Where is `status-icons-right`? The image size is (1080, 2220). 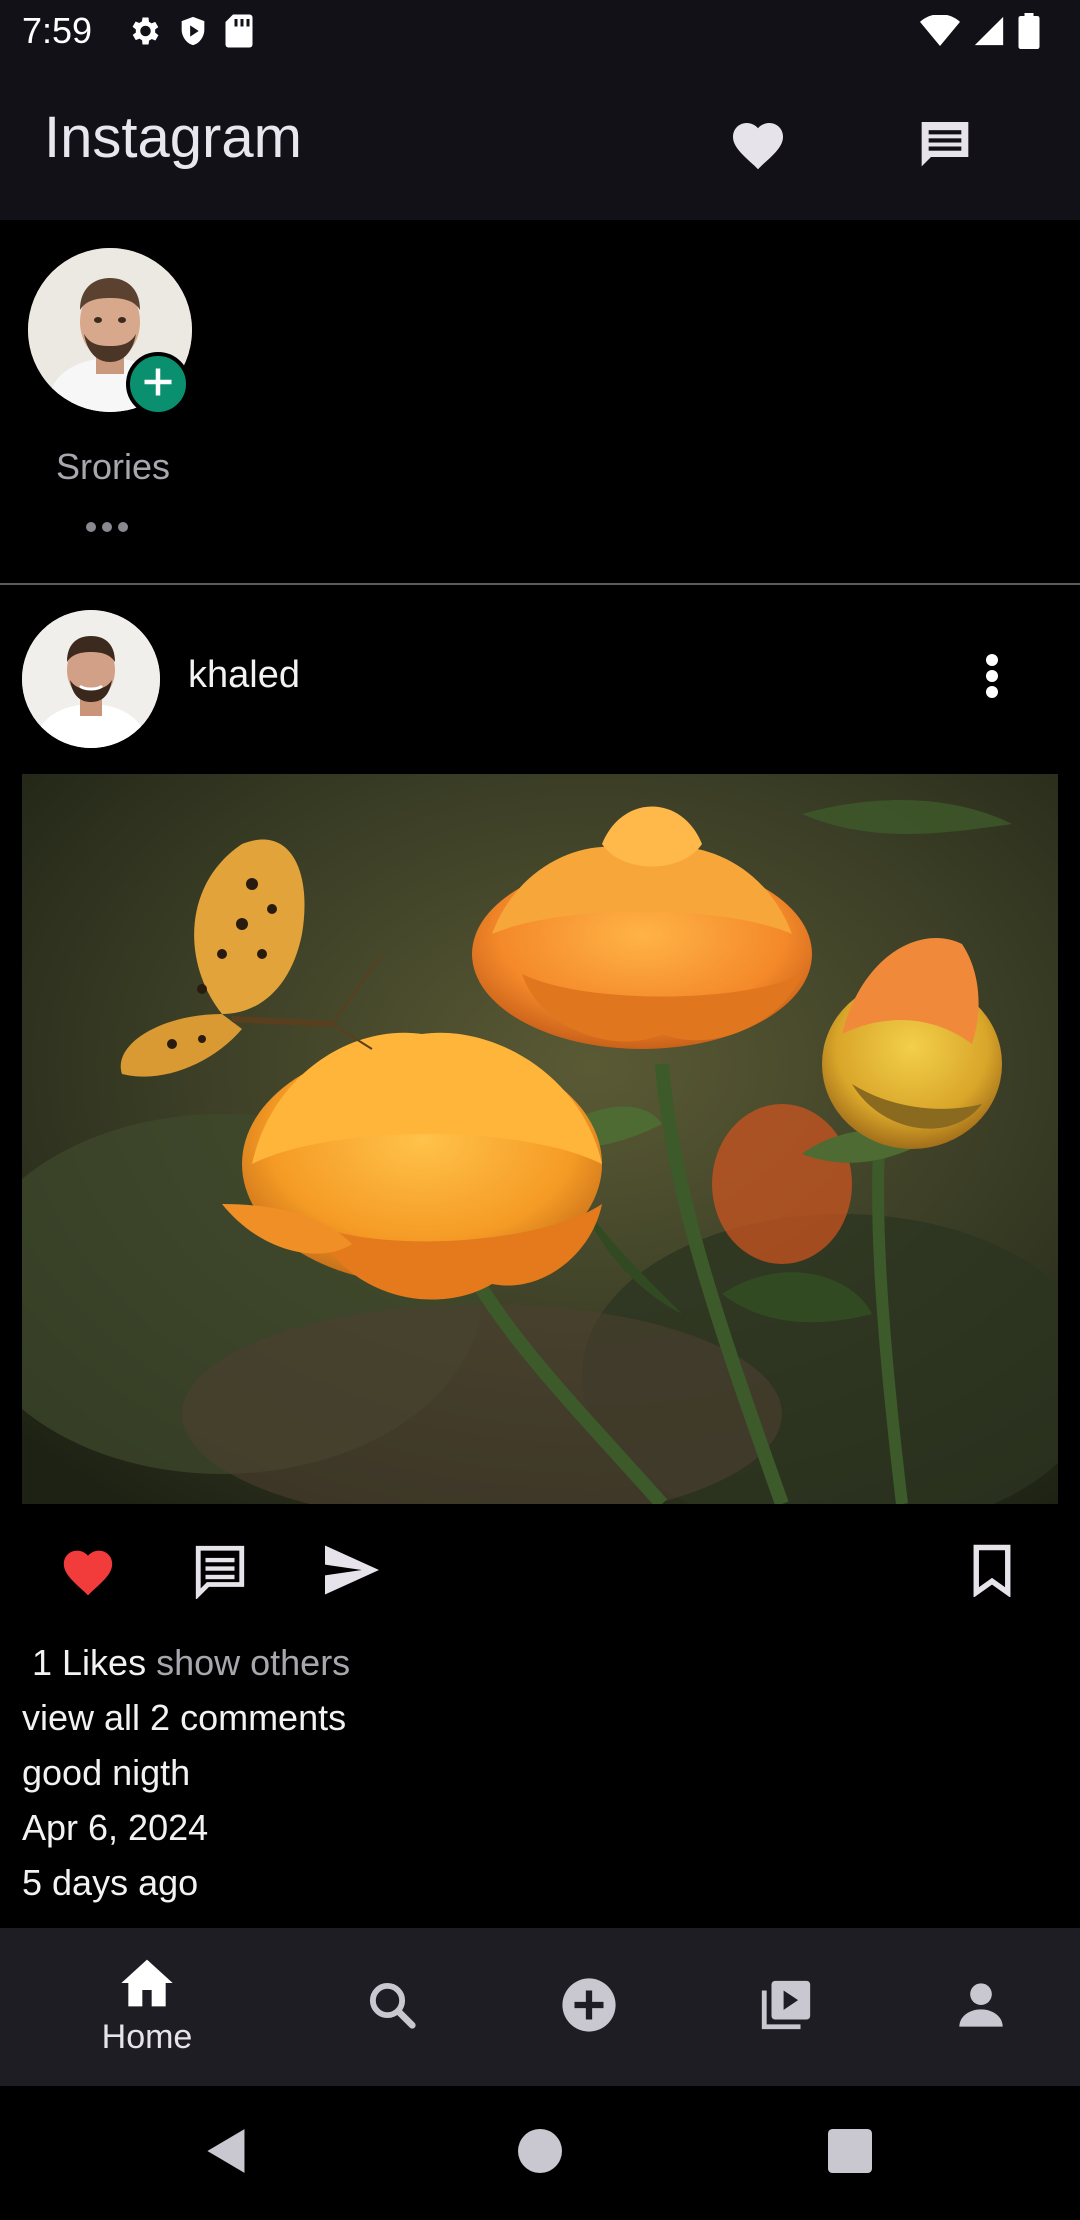
status-icons-right is located at coordinates (980, 33).